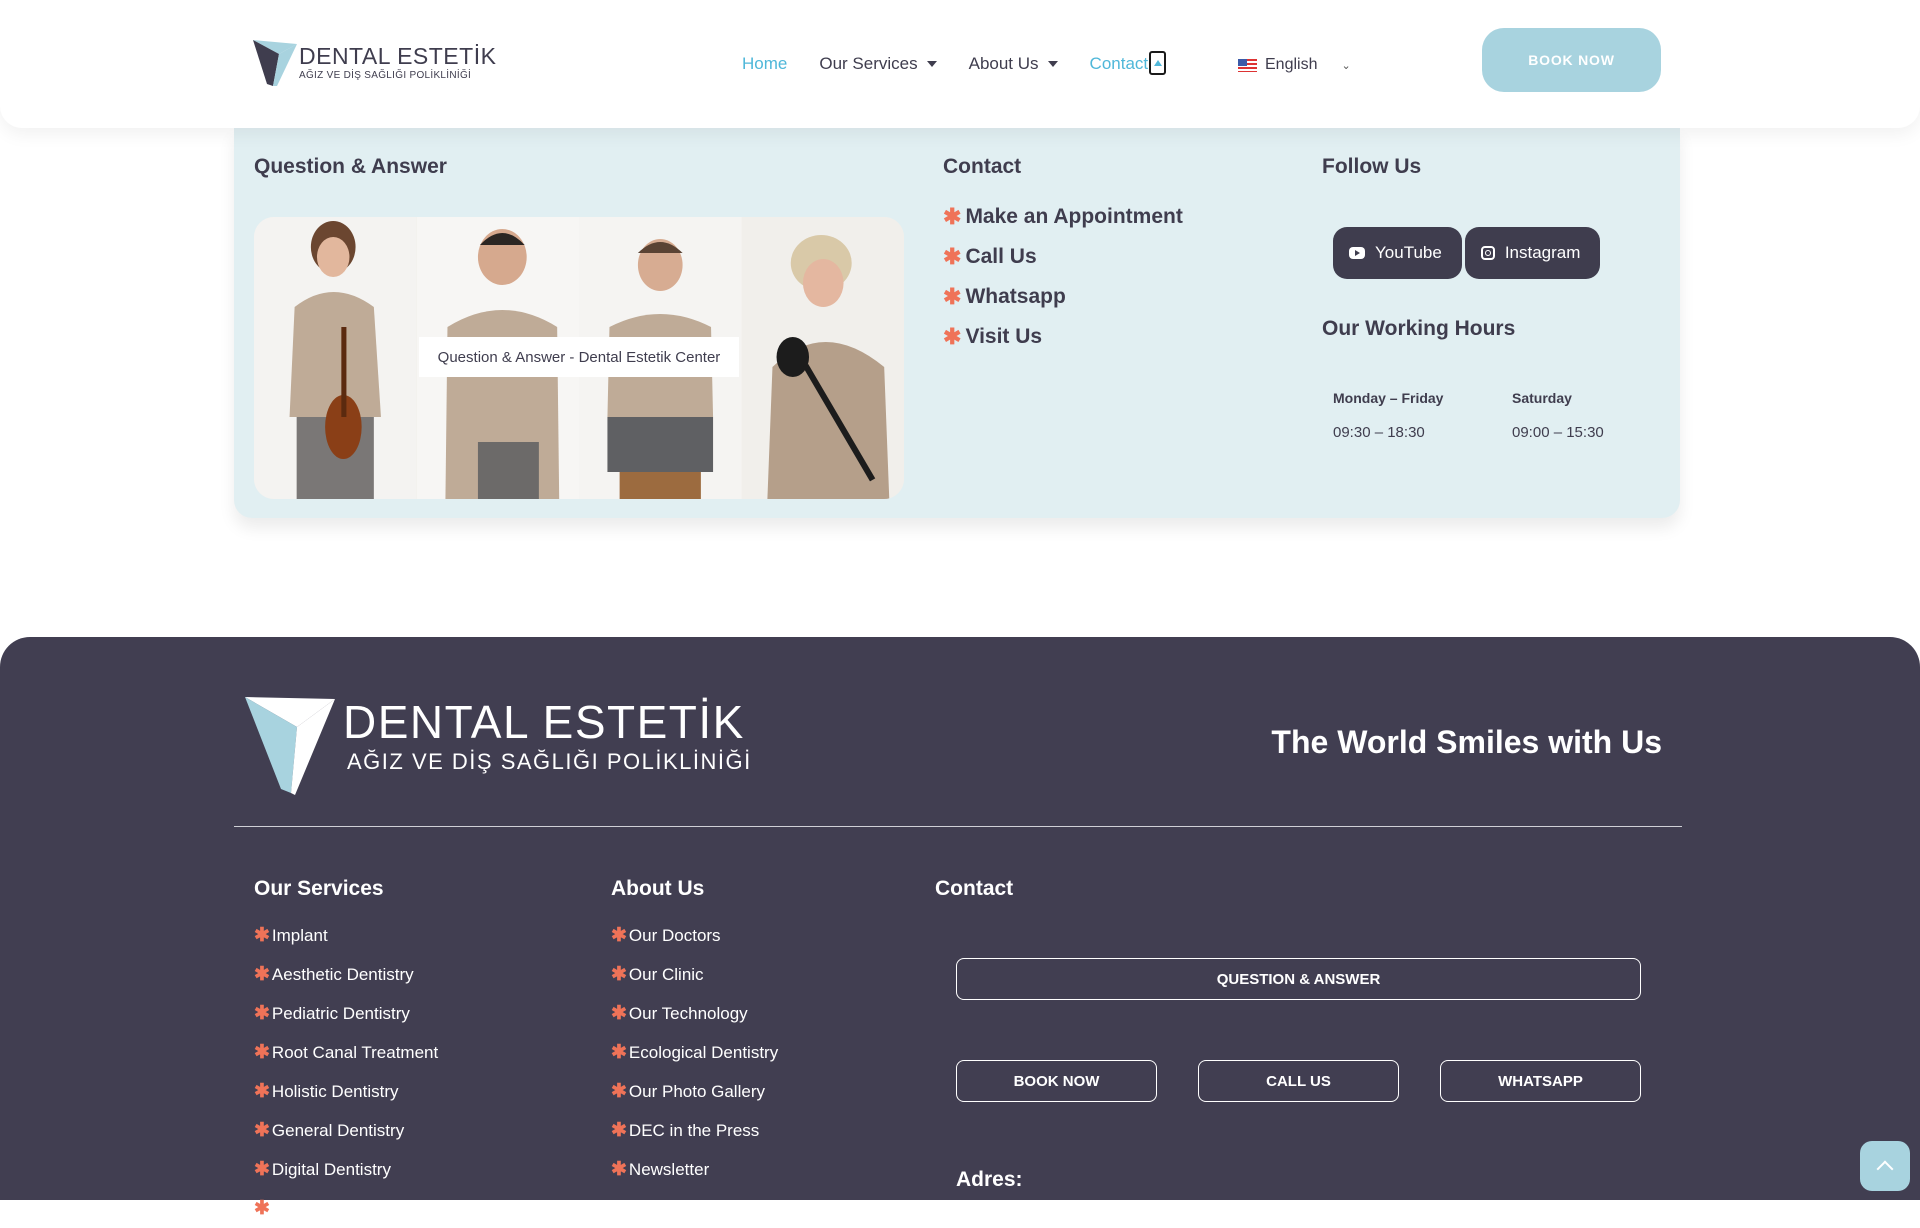 Image resolution: width=1920 pixels, height=1228 pixels. I want to click on youtube-button: YouTube, so click(1397, 253).